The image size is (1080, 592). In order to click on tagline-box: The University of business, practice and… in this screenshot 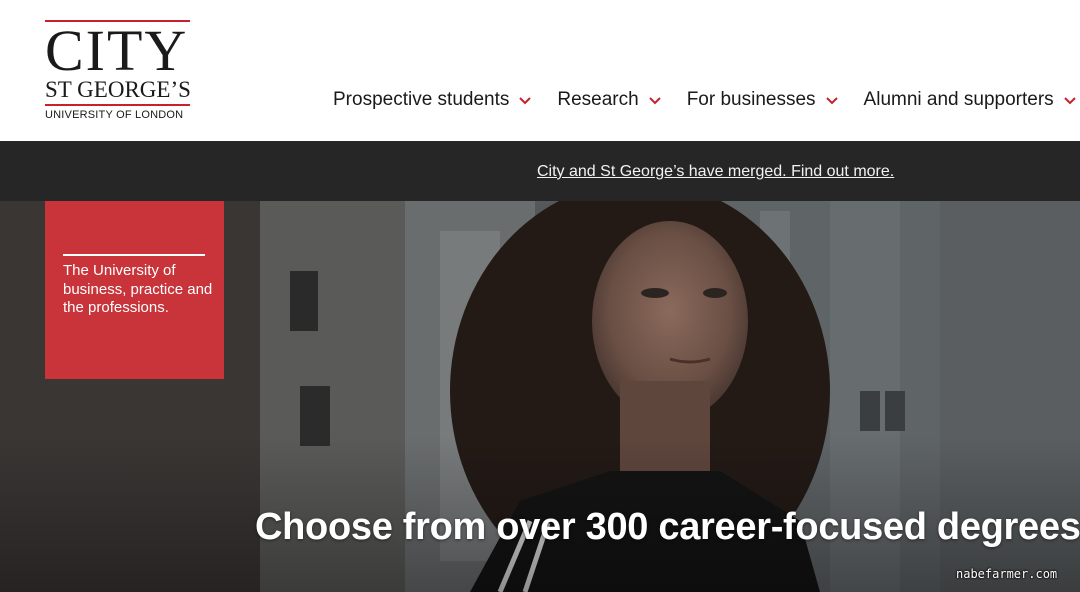, I will do `click(134, 290)`.